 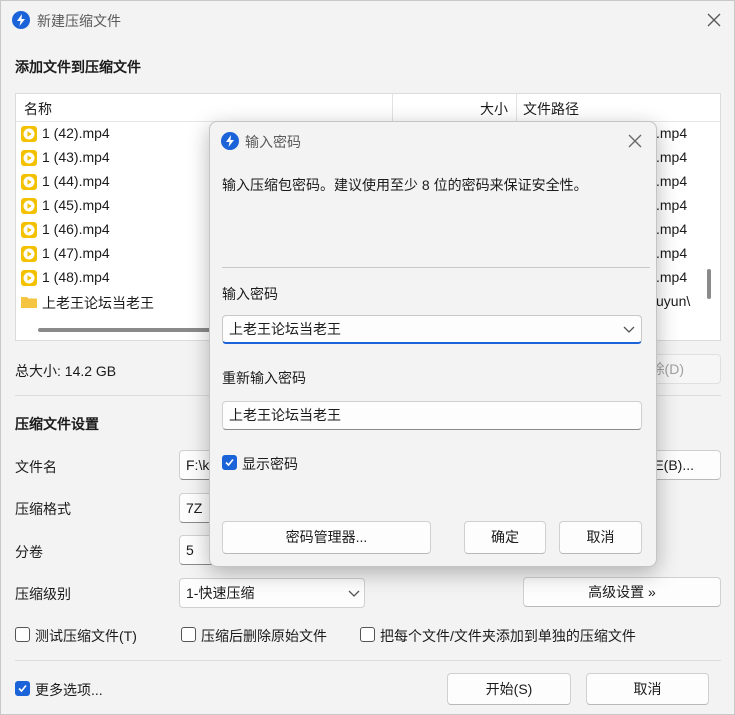 I want to click on delete-after-label: 压缩后删除原始文件, so click(x=264, y=636).